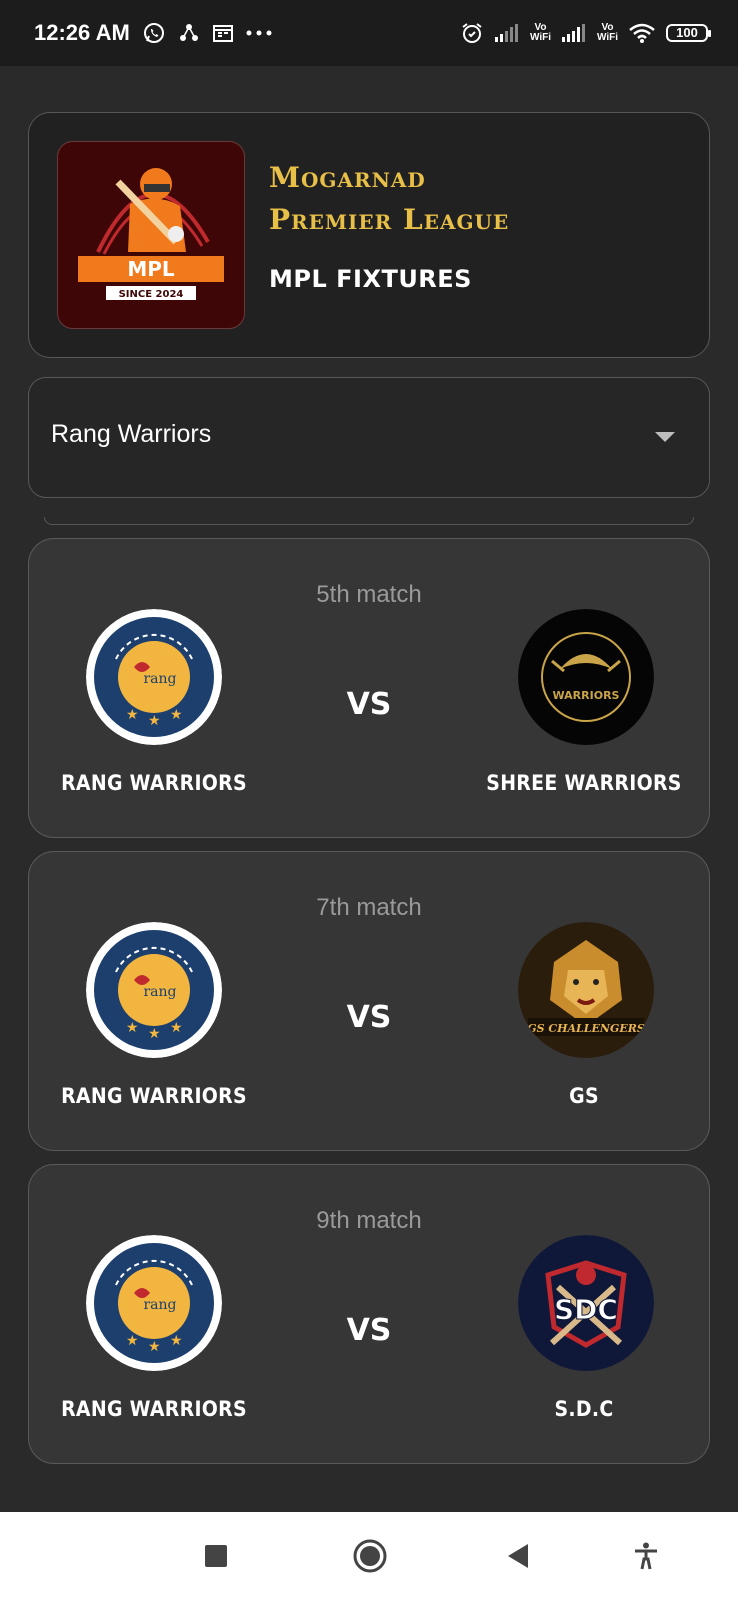  I want to click on status-time: 12:26 AM, so click(82, 32).